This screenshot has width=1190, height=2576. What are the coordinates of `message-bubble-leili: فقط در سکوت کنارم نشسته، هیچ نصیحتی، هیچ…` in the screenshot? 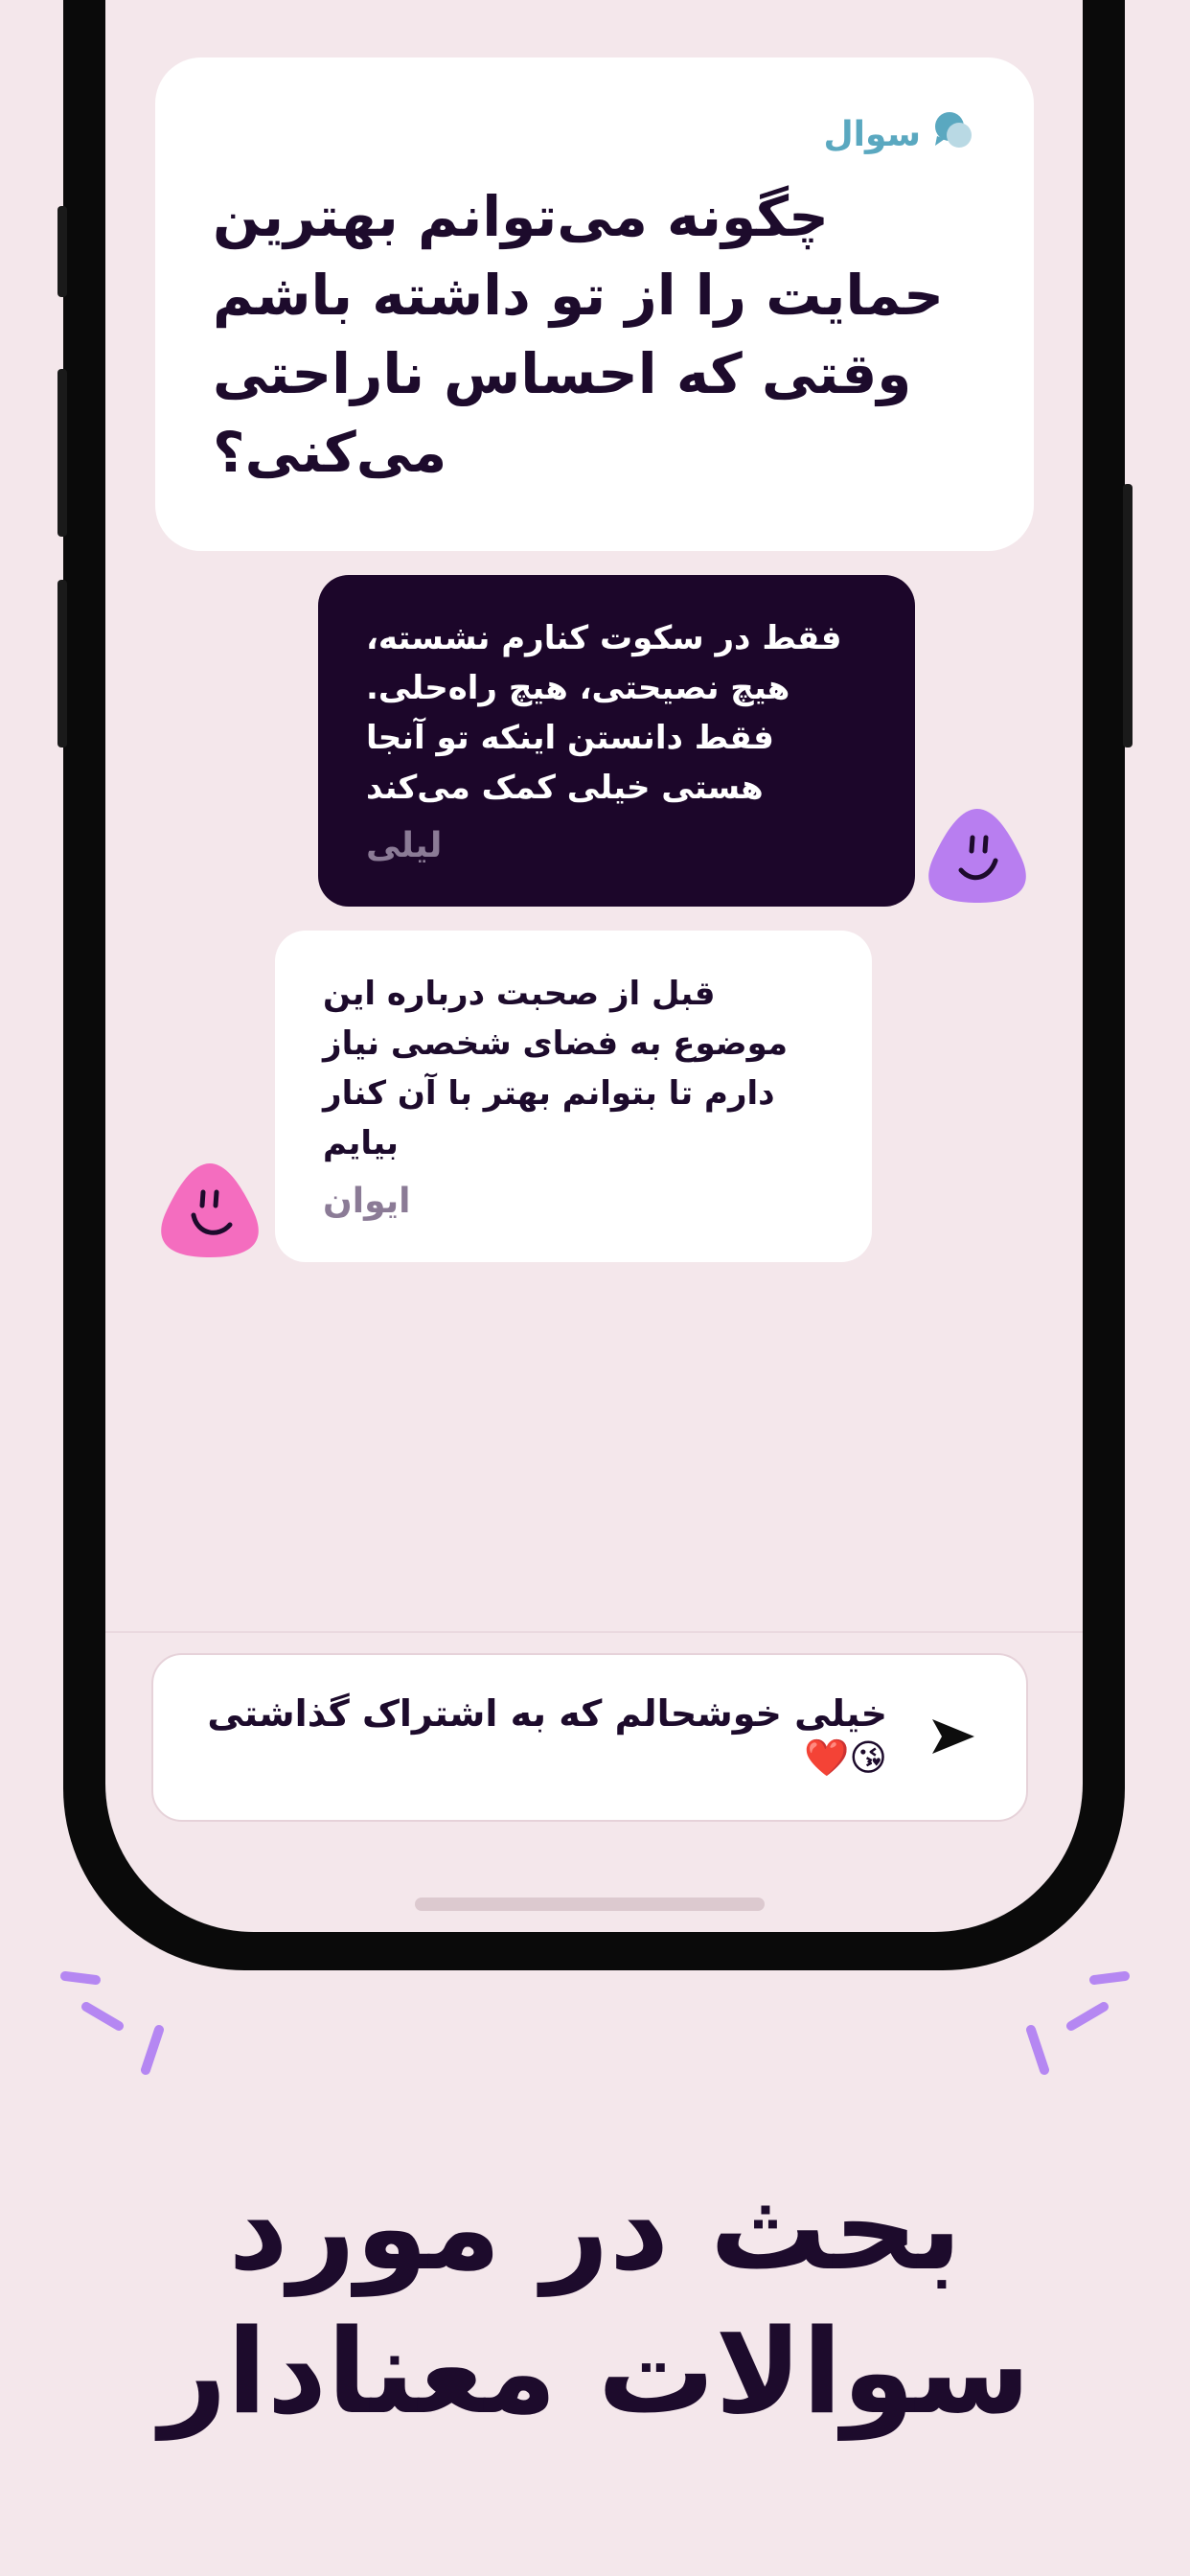 It's located at (617, 741).